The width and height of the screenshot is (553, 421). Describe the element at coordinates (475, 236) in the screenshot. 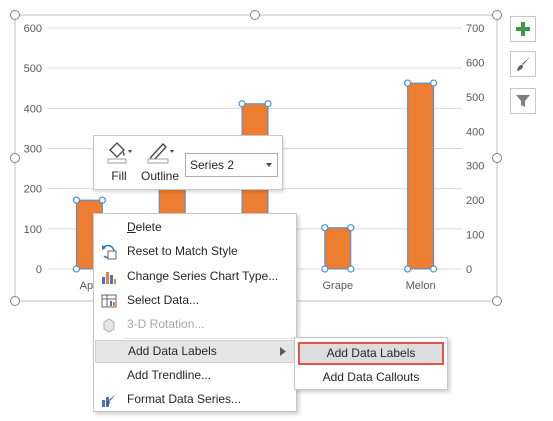

I see `right-axis-tick-label: 100` at that location.